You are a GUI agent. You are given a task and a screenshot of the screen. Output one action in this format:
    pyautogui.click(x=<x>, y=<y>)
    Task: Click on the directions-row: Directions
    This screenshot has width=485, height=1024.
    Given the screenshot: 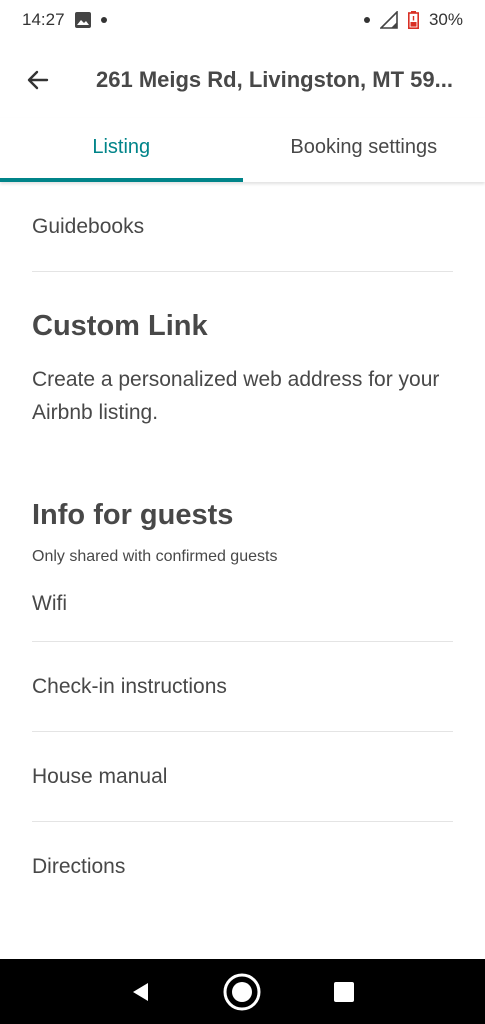 What is the action you would take?
    pyautogui.click(x=242, y=867)
    